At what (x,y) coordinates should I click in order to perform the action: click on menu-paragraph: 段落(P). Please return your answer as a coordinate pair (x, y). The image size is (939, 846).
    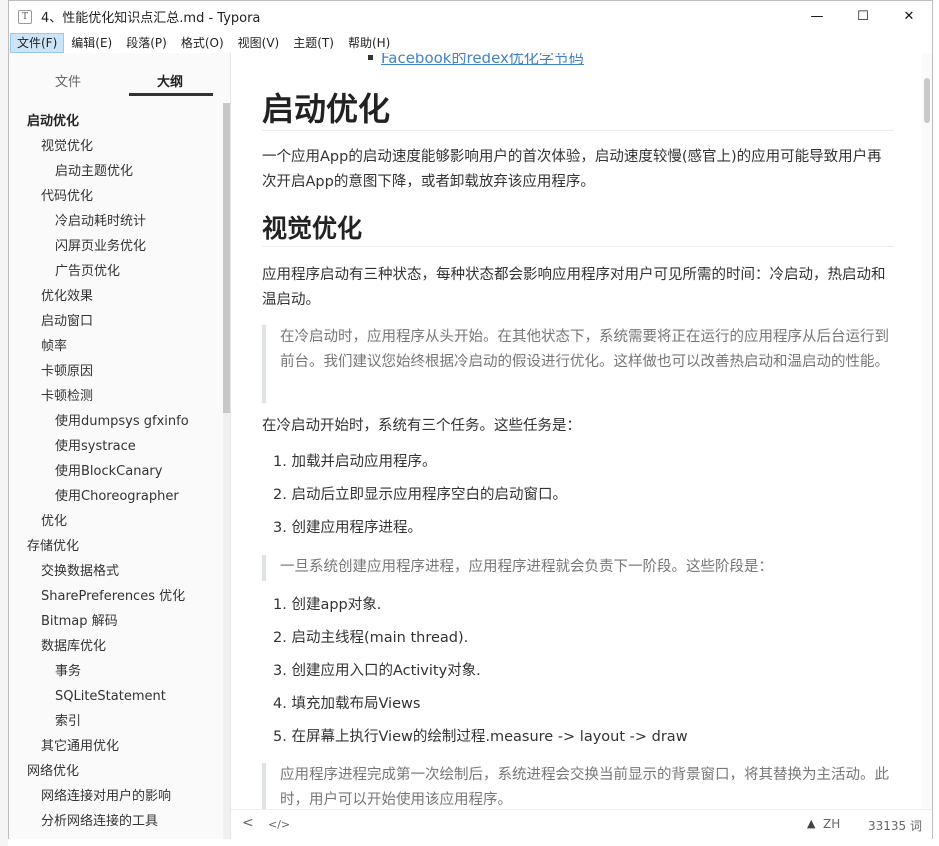
    Looking at the image, I should click on (146, 43).